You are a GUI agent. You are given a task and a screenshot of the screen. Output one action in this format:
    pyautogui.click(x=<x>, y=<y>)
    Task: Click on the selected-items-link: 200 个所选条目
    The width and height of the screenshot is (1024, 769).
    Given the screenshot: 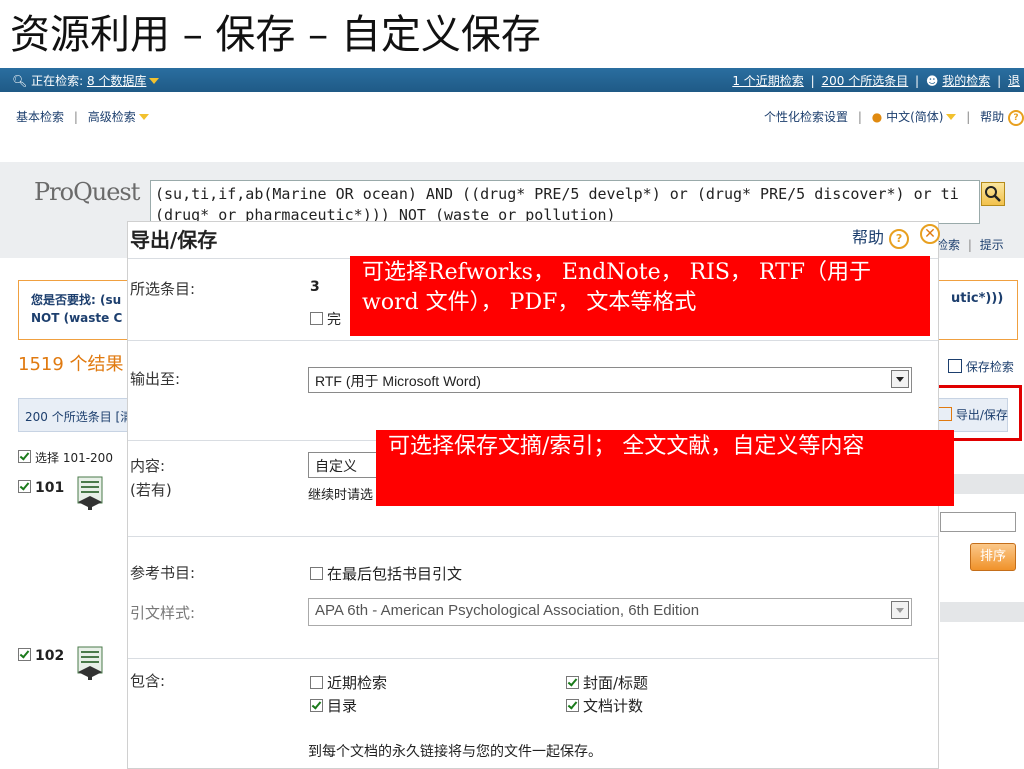 What is the action you would take?
    pyautogui.click(x=864, y=81)
    